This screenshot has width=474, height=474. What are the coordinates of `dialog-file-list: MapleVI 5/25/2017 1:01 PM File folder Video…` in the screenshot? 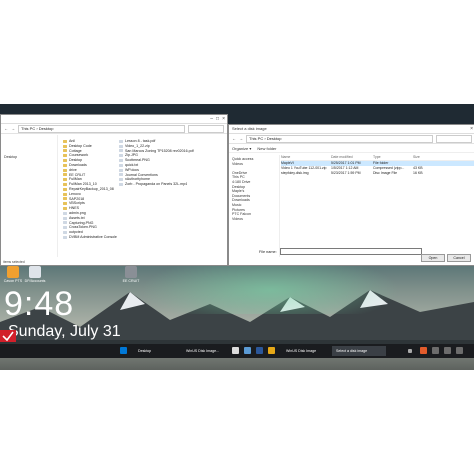 It's located at (377, 168).